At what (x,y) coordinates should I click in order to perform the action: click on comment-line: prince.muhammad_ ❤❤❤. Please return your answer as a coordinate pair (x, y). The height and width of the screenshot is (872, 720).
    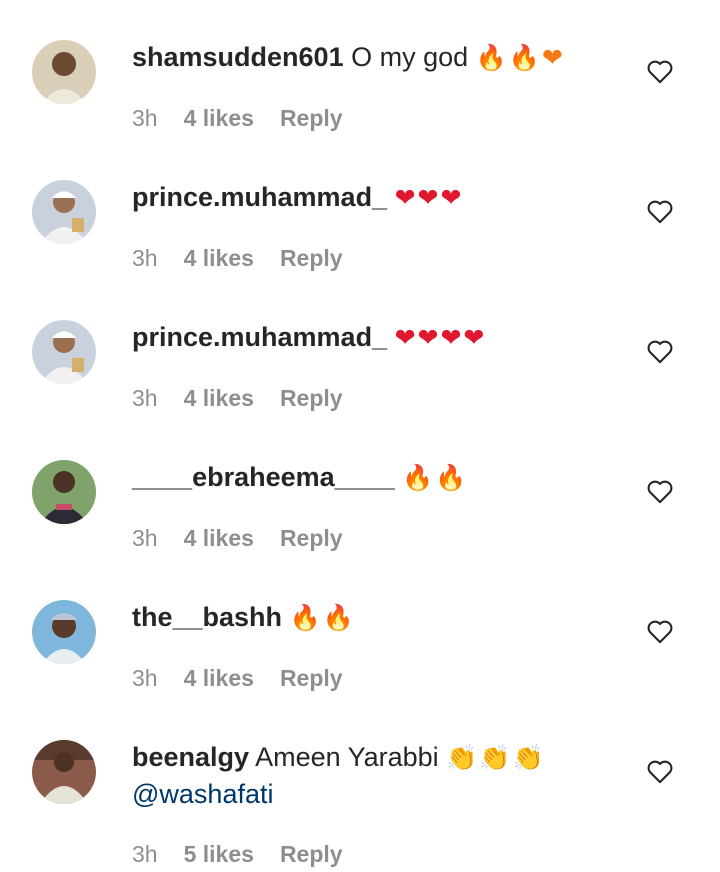
    Looking at the image, I should click on (371, 197).